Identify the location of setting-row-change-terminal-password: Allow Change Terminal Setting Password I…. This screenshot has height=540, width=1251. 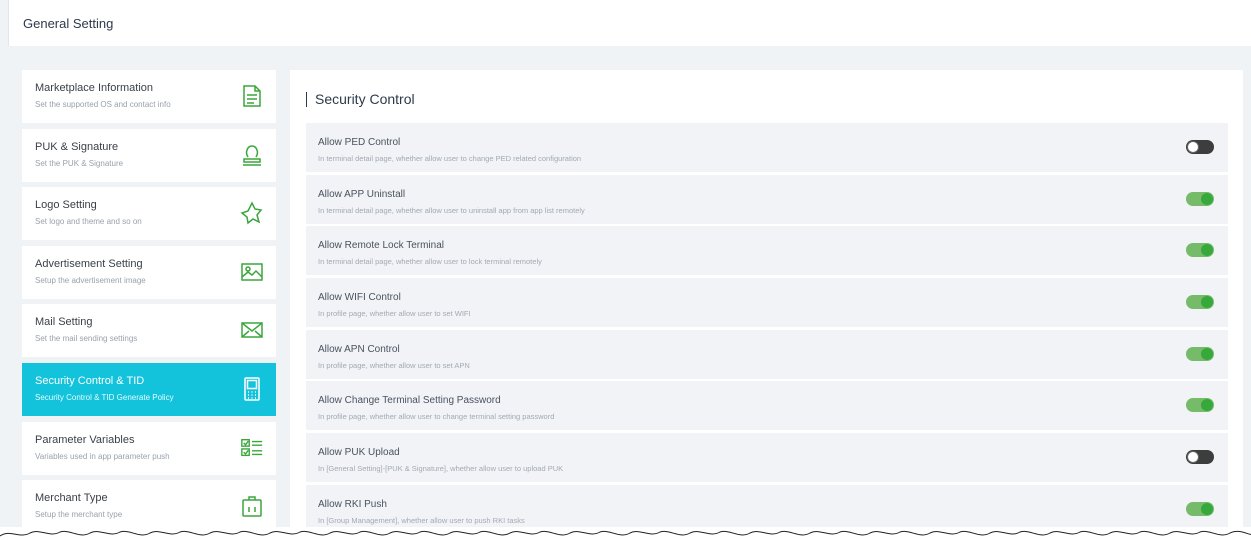
(767, 406).